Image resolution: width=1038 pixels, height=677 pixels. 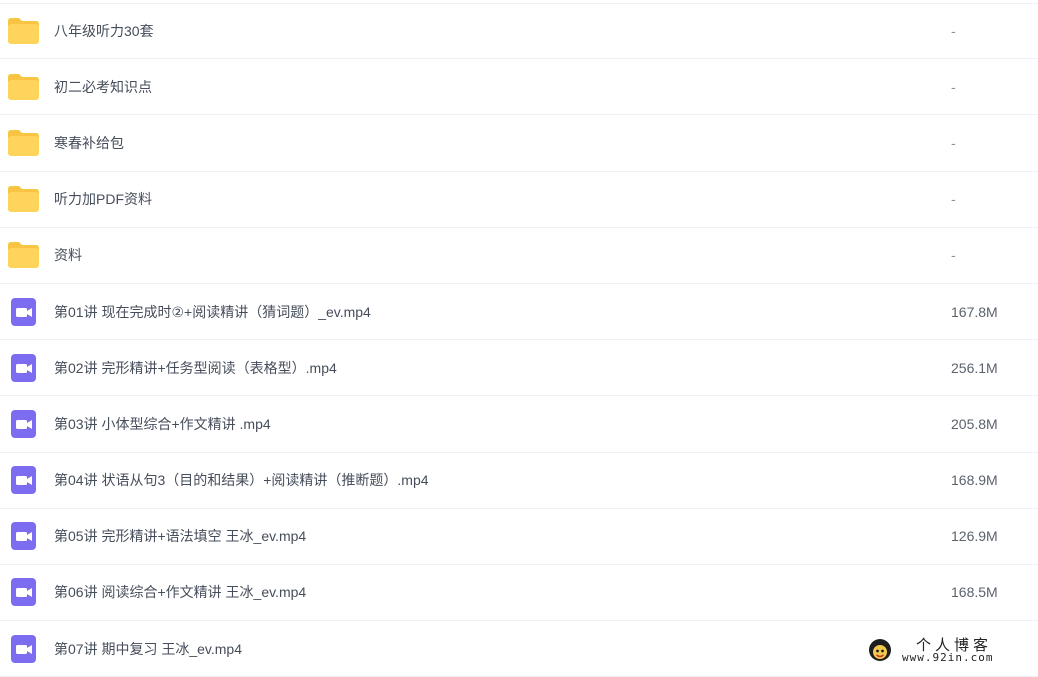 I want to click on file-size: 205.8M, so click(x=974, y=423).